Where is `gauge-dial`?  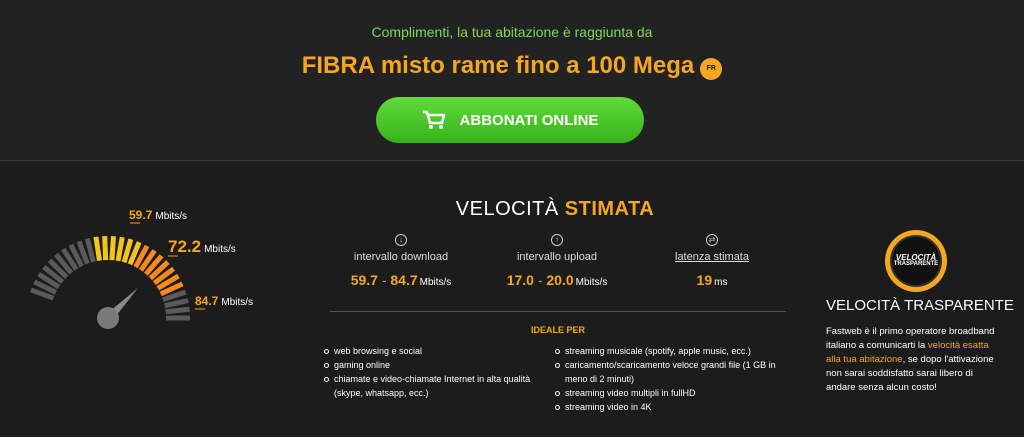 gauge-dial is located at coordinates (117, 275).